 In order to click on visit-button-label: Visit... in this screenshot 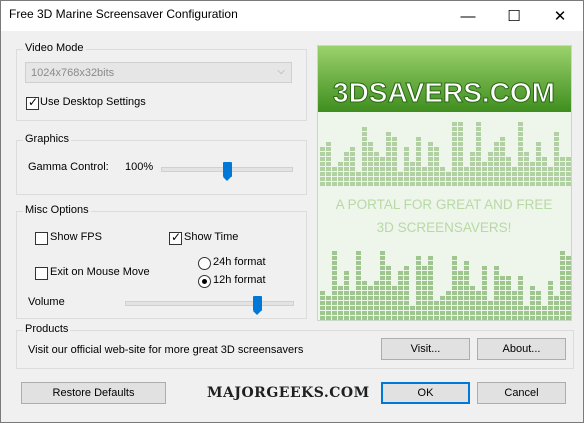, I will do `click(425, 349)`.